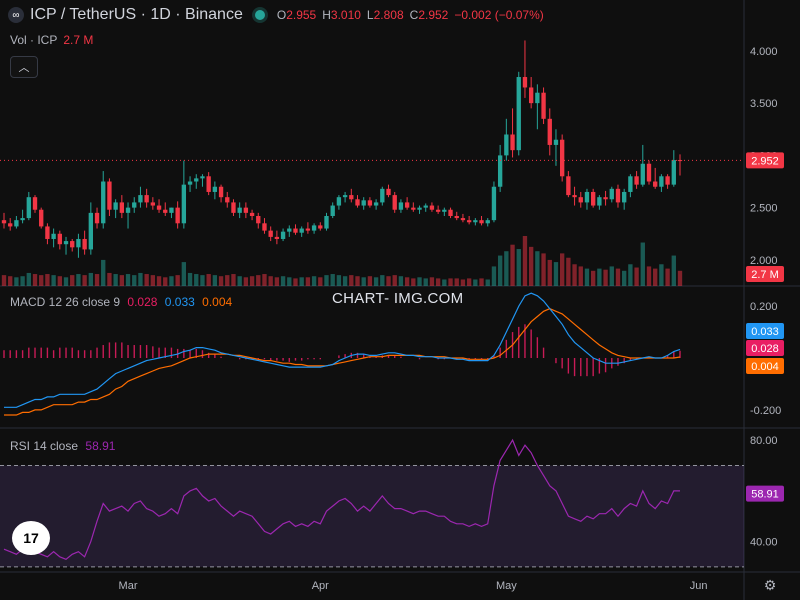 This screenshot has height=600, width=800. What do you see at coordinates (31, 538) in the screenshot?
I see `tradingview-logo-icon: 17` at bounding box center [31, 538].